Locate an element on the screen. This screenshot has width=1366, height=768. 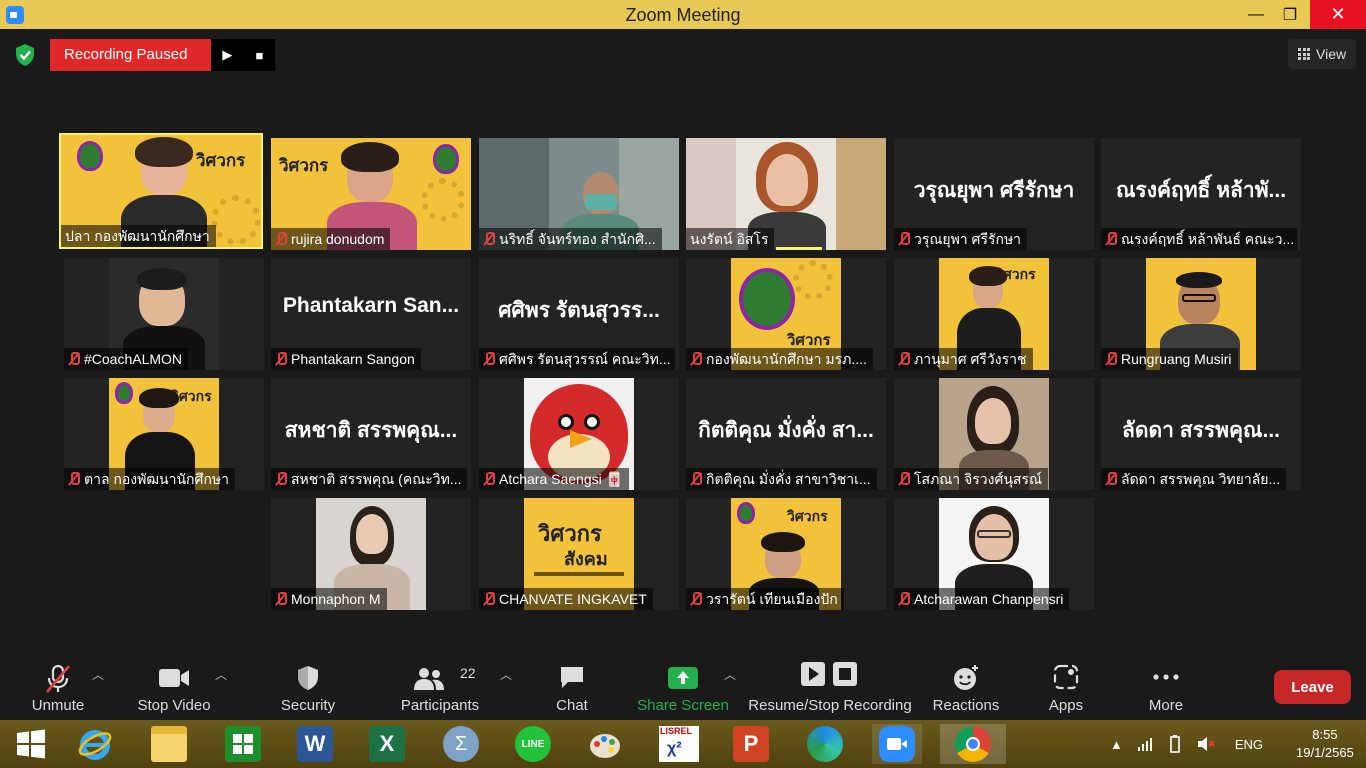
volume-muted-icon is located at coordinates (1206, 744).